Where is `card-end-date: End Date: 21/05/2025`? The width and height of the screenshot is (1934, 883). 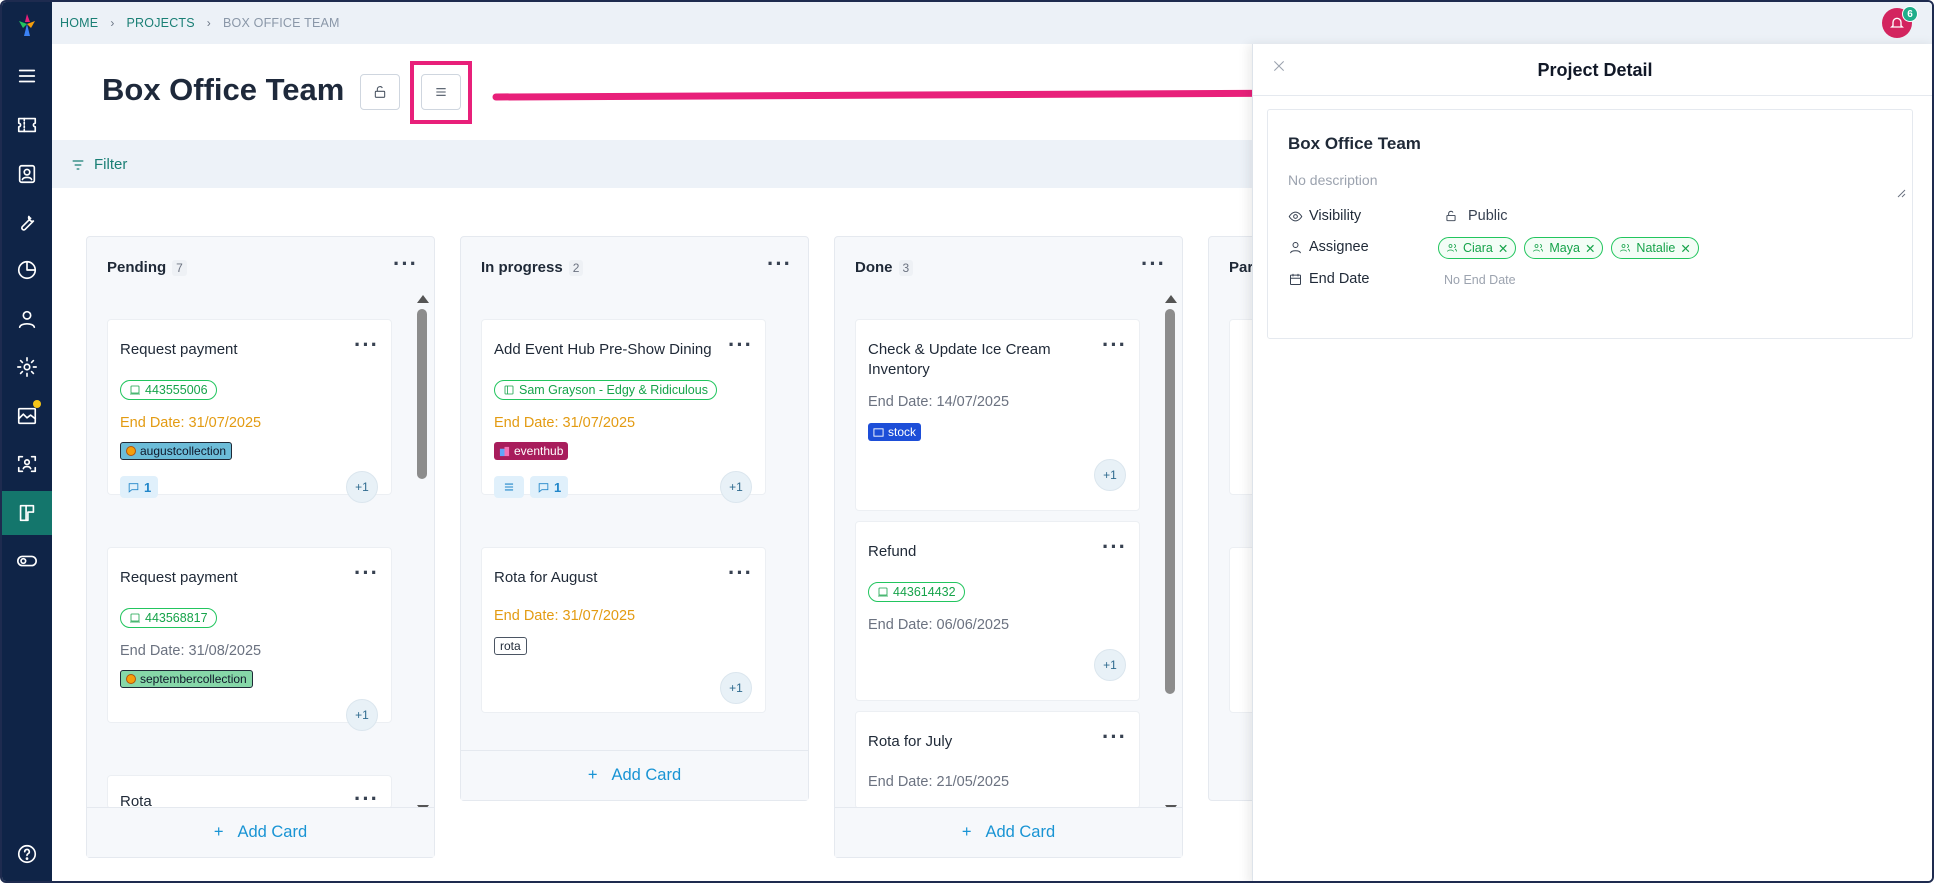 card-end-date: End Date: 21/05/2025 is located at coordinates (939, 782).